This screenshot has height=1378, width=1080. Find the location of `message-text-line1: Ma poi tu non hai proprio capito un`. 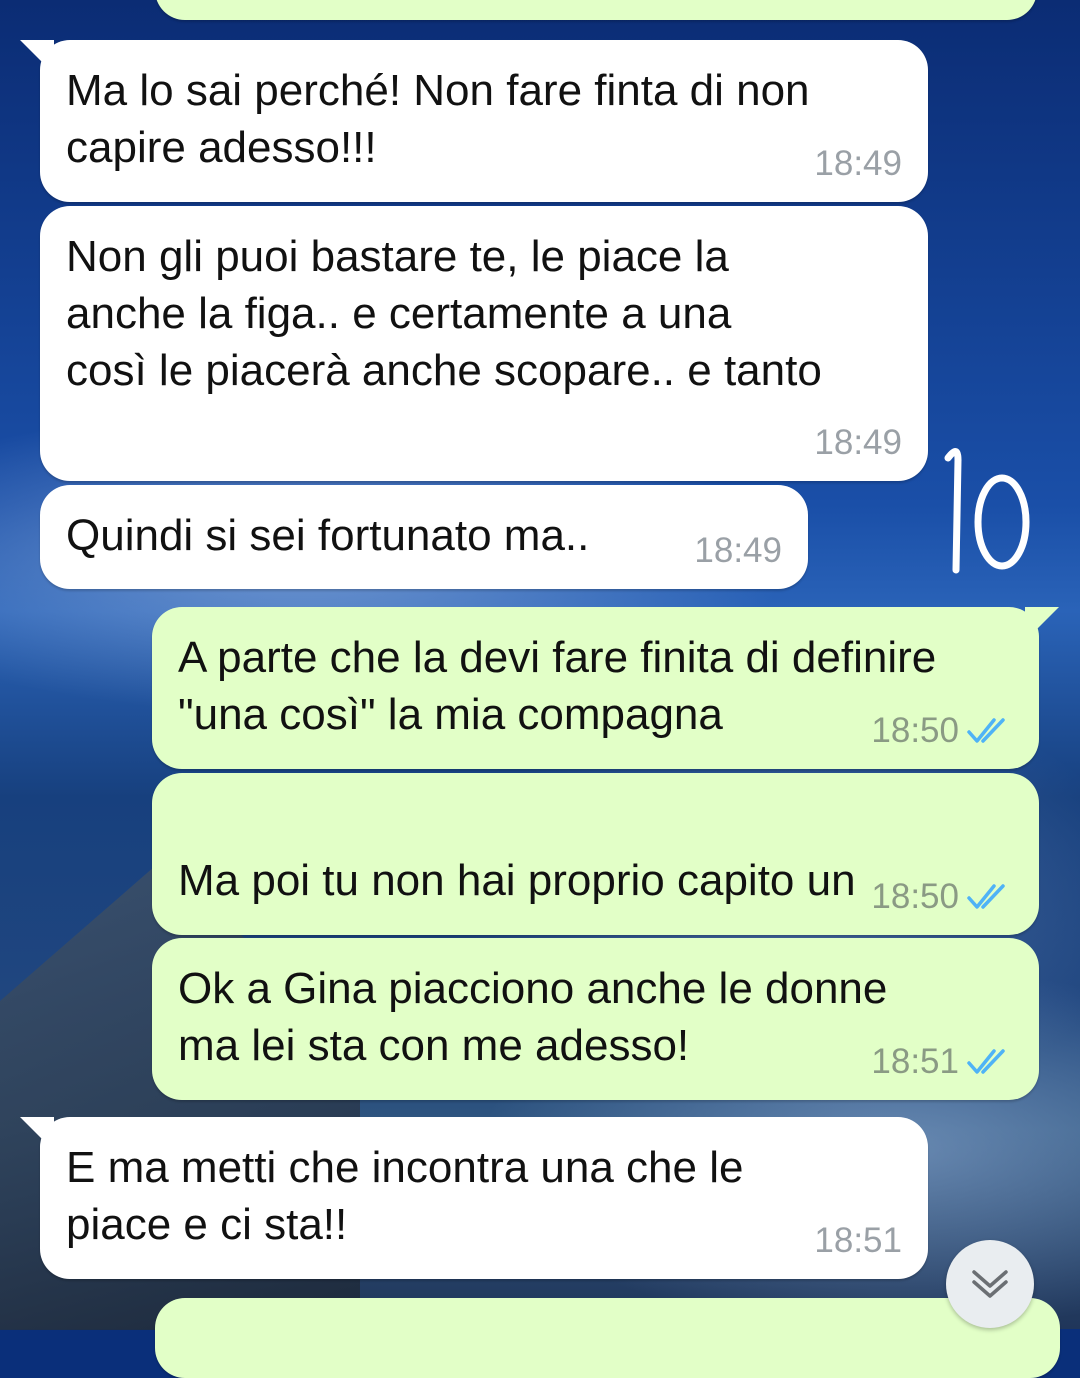

message-text-line1: Ma poi tu non hai proprio capito un is located at coordinates (517, 880).